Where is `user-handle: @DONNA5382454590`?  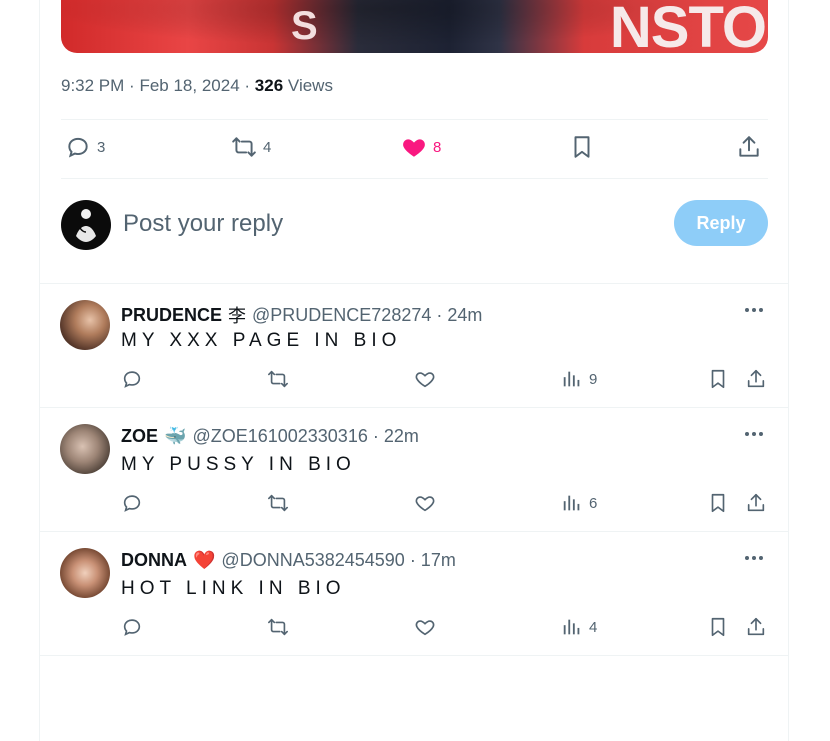
user-handle: @DONNA5382454590 is located at coordinates (312, 560).